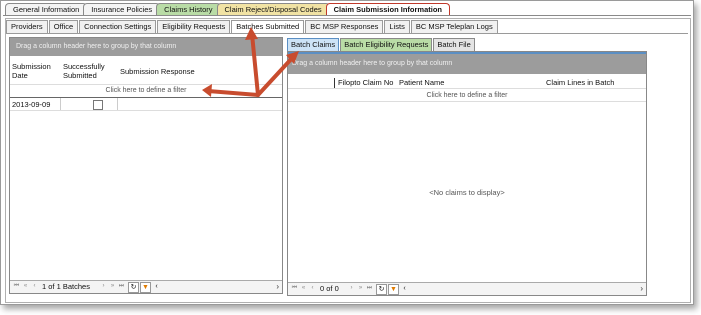 The width and height of the screenshot is (701, 315). Describe the element at coordinates (313, 44) in the screenshot. I see `tab-batch-claims: Batch Claims` at that location.